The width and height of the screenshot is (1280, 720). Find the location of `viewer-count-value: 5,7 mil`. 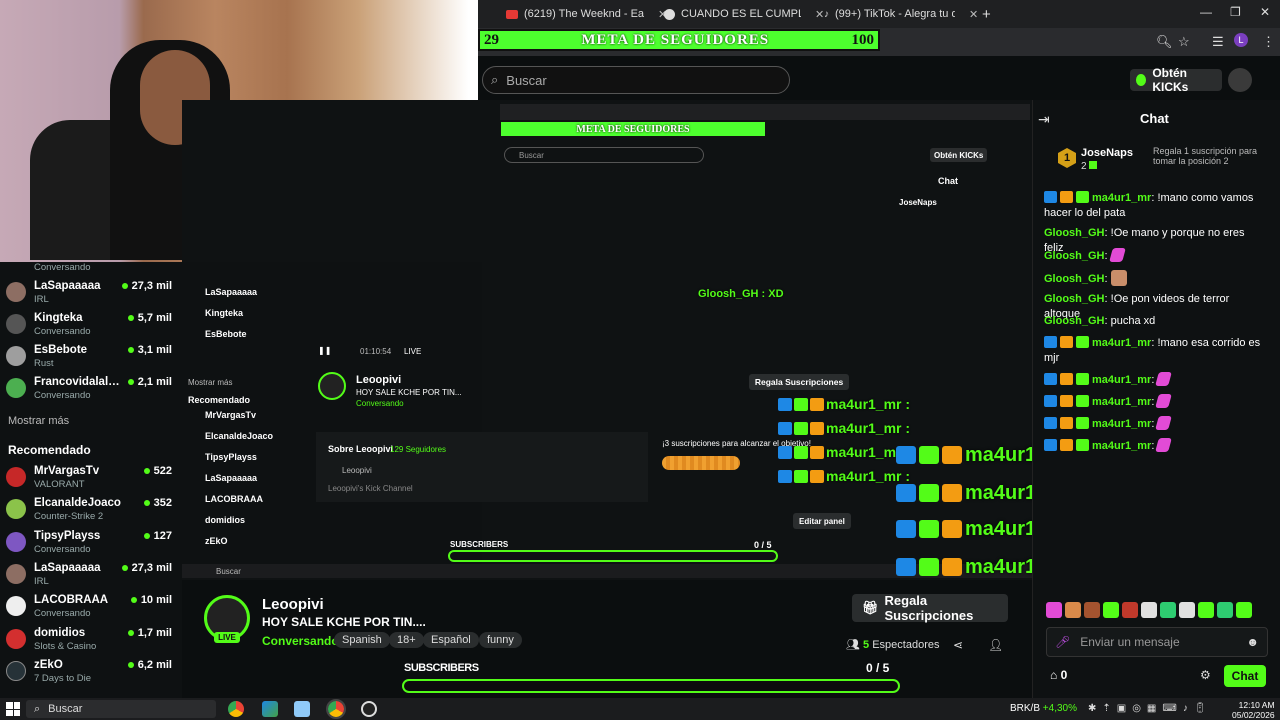

viewer-count-value: 5,7 mil is located at coordinates (154, 318).